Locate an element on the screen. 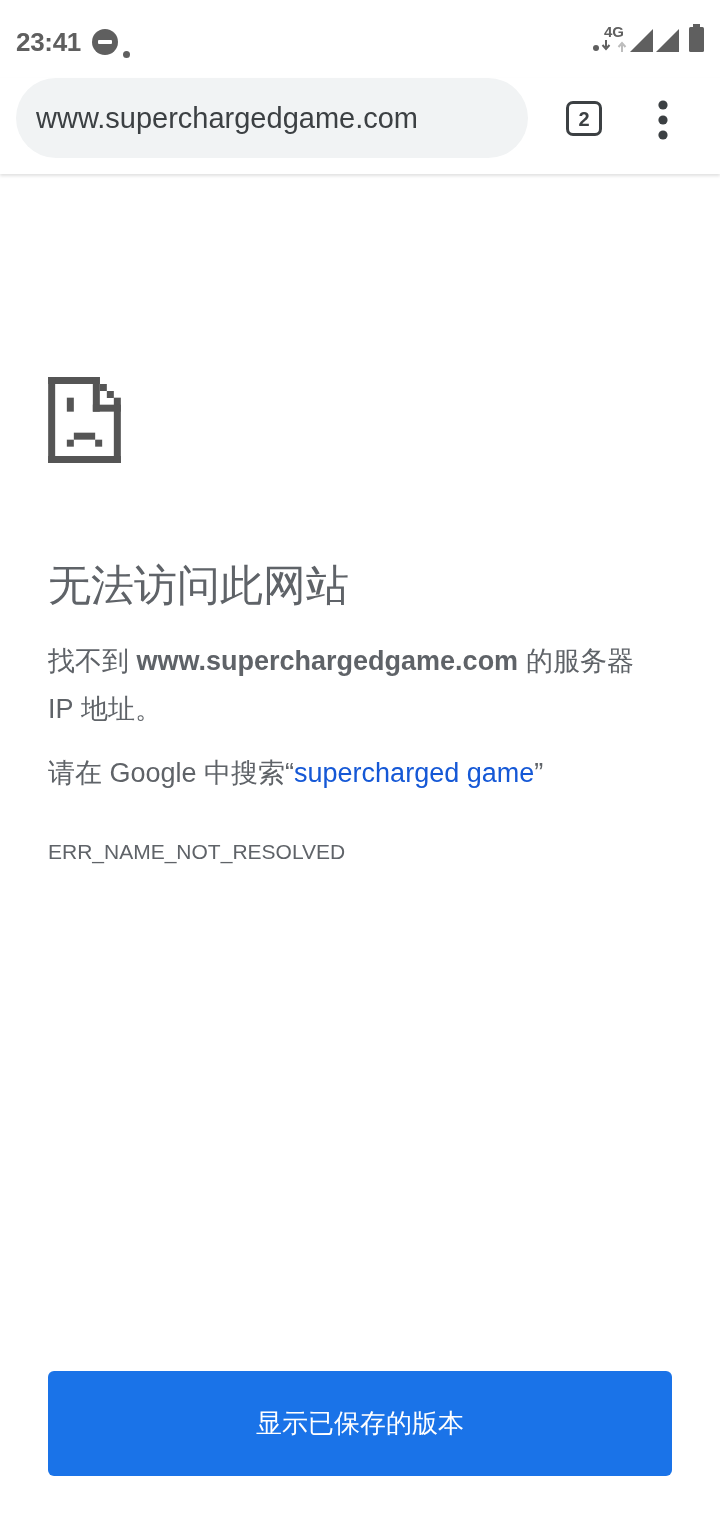 The height and width of the screenshot is (1520, 720). menu-icon is located at coordinates (663, 120).